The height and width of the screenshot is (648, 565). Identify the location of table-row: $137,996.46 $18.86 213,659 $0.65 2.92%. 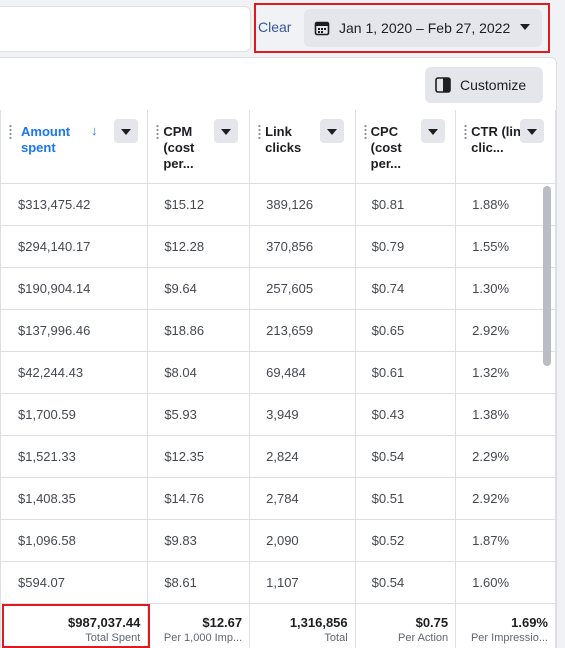
(278, 330).